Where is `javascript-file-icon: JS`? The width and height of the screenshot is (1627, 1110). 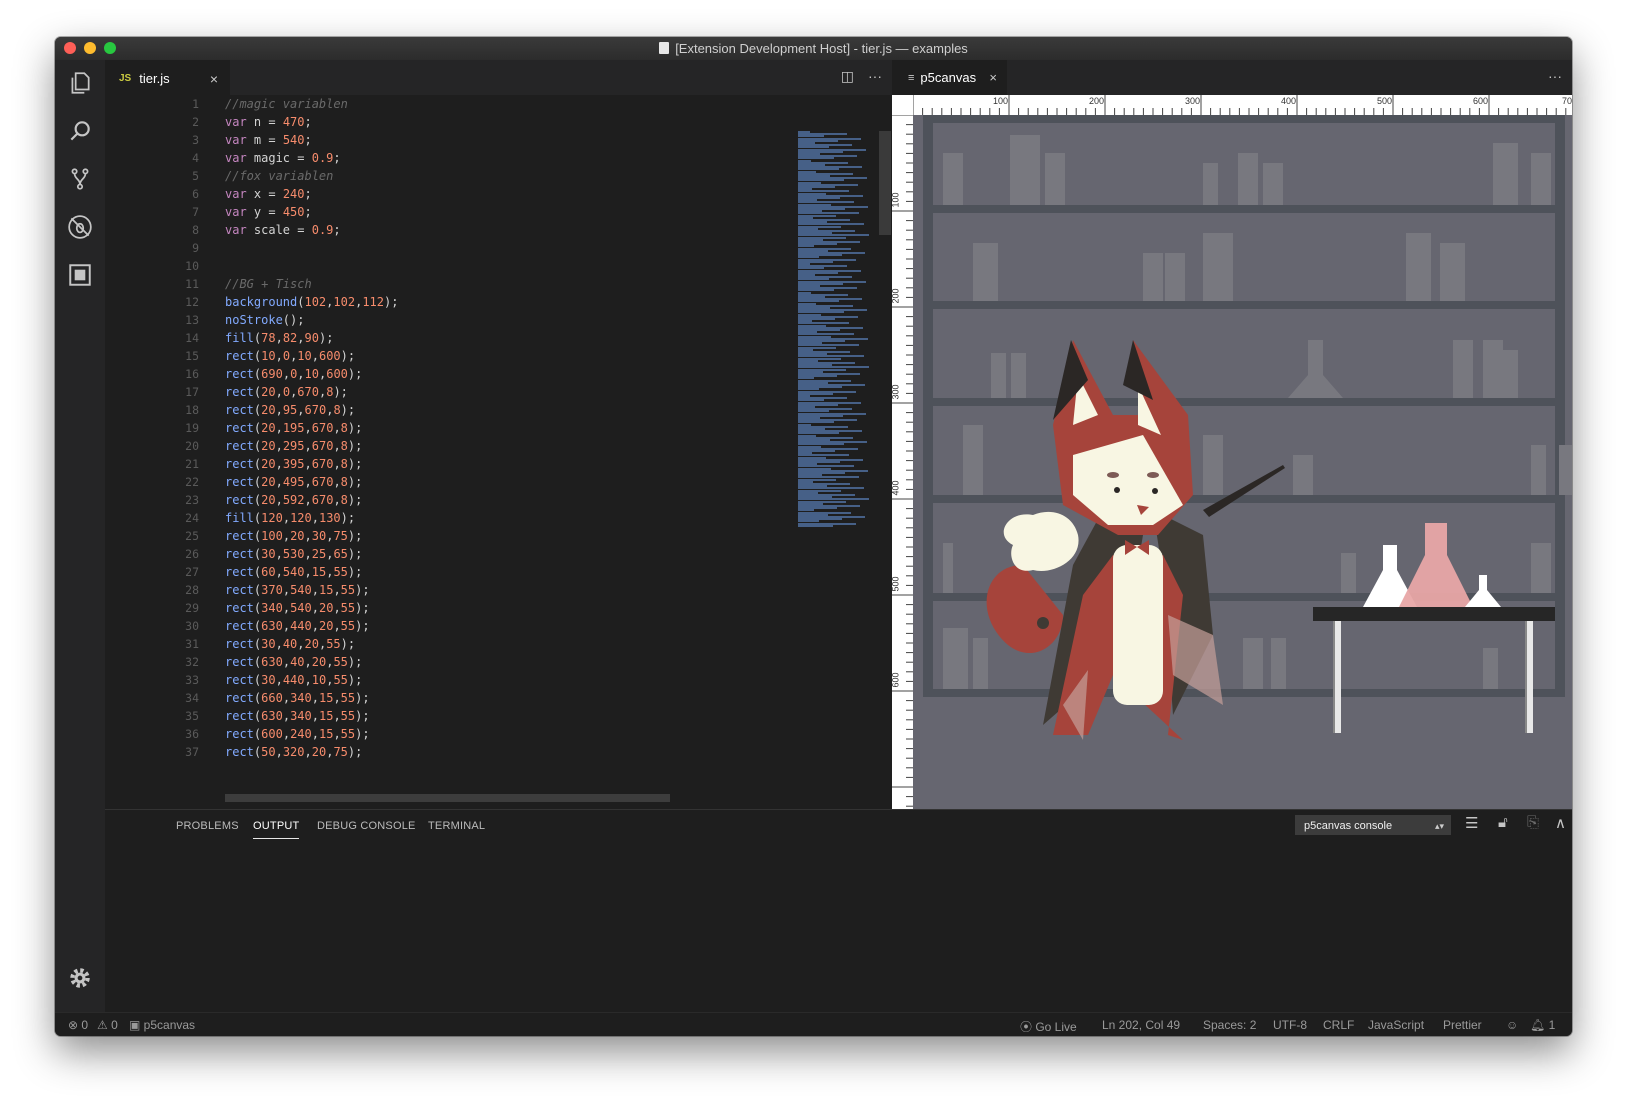
javascript-file-icon: JS is located at coordinates (125, 78).